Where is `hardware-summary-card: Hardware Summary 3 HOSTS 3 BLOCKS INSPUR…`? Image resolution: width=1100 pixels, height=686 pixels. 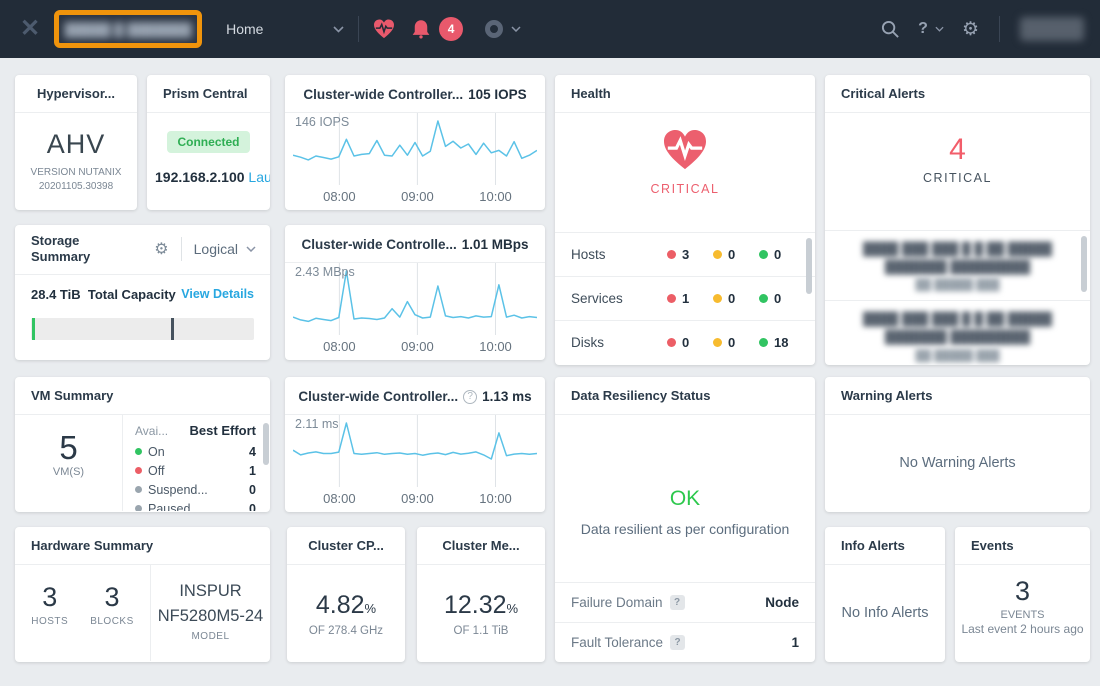
hardware-summary-card: Hardware Summary 3 HOSTS 3 BLOCKS INSPUR… is located at coordinates (142, 594).